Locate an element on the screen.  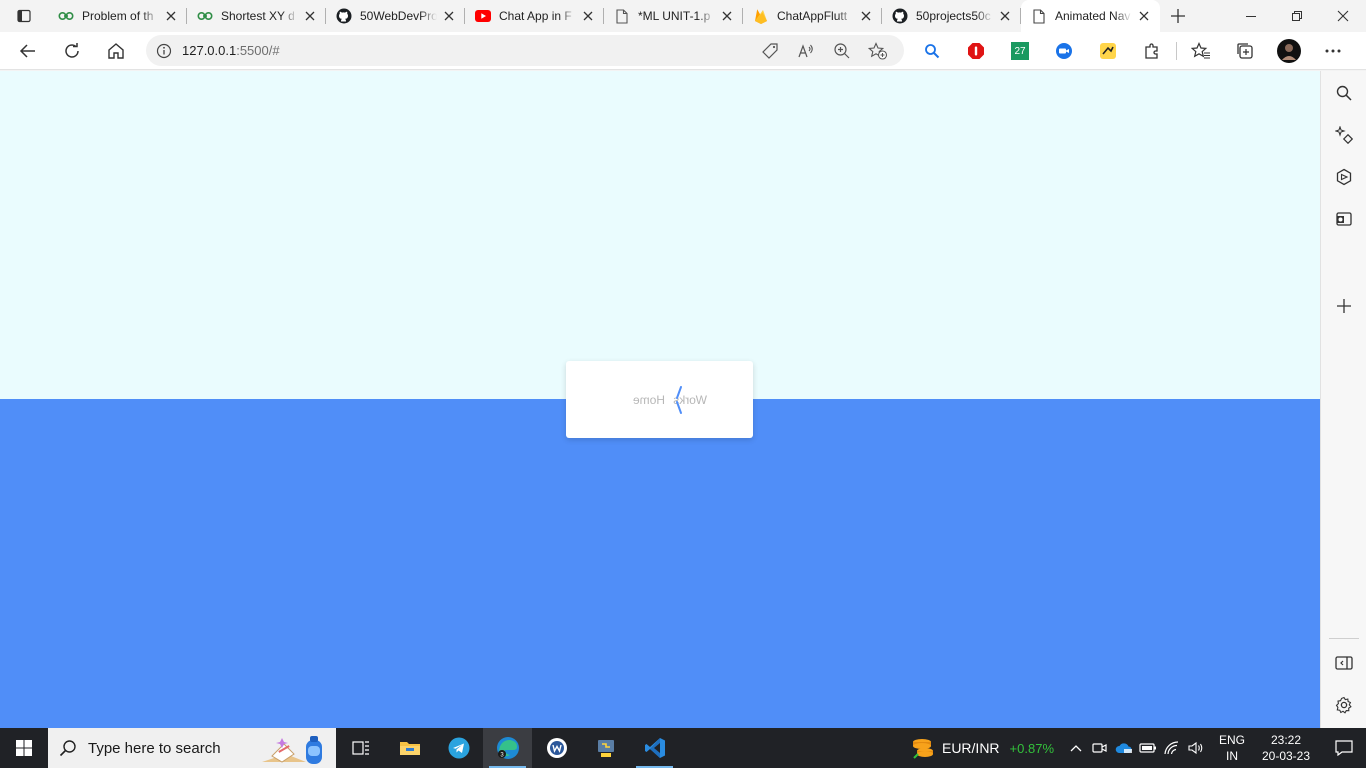
meet-now-button is located at coordinates (1100, 748).